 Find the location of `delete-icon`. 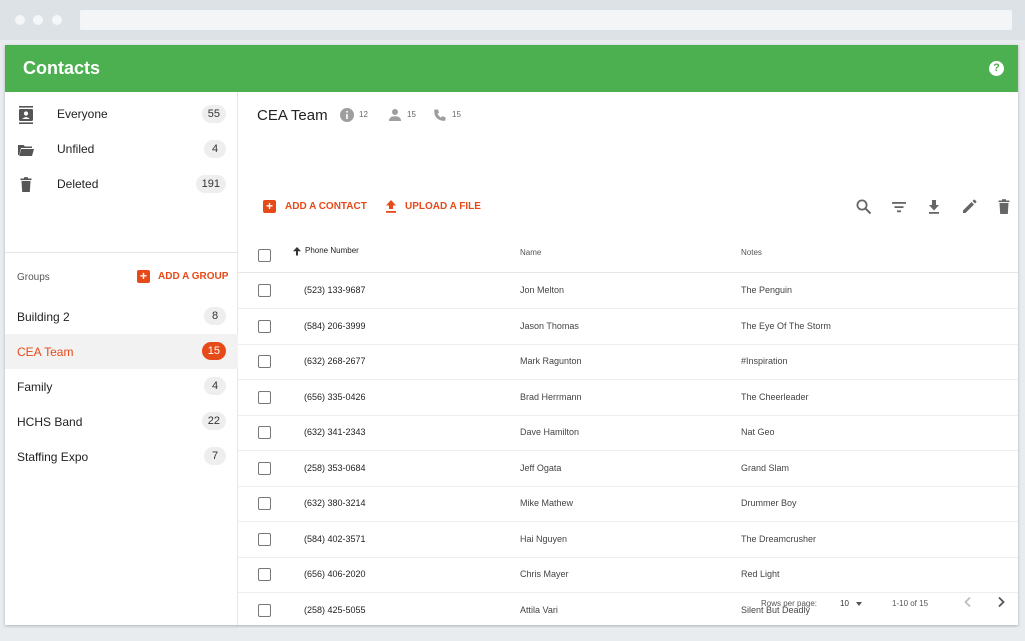

delete-icon is located at coordinates (1004, 207).